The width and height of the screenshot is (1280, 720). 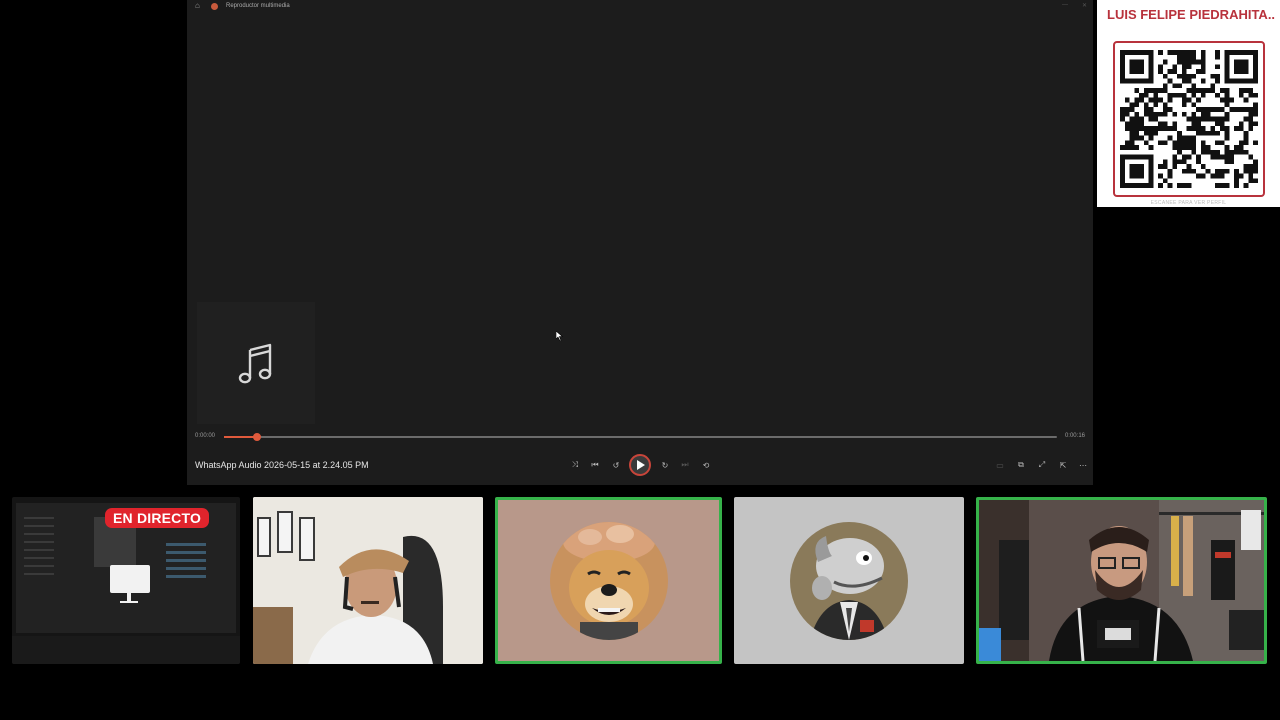 I want to click on fullscreen-icon: ⤢, so click(x=1042, y=465).